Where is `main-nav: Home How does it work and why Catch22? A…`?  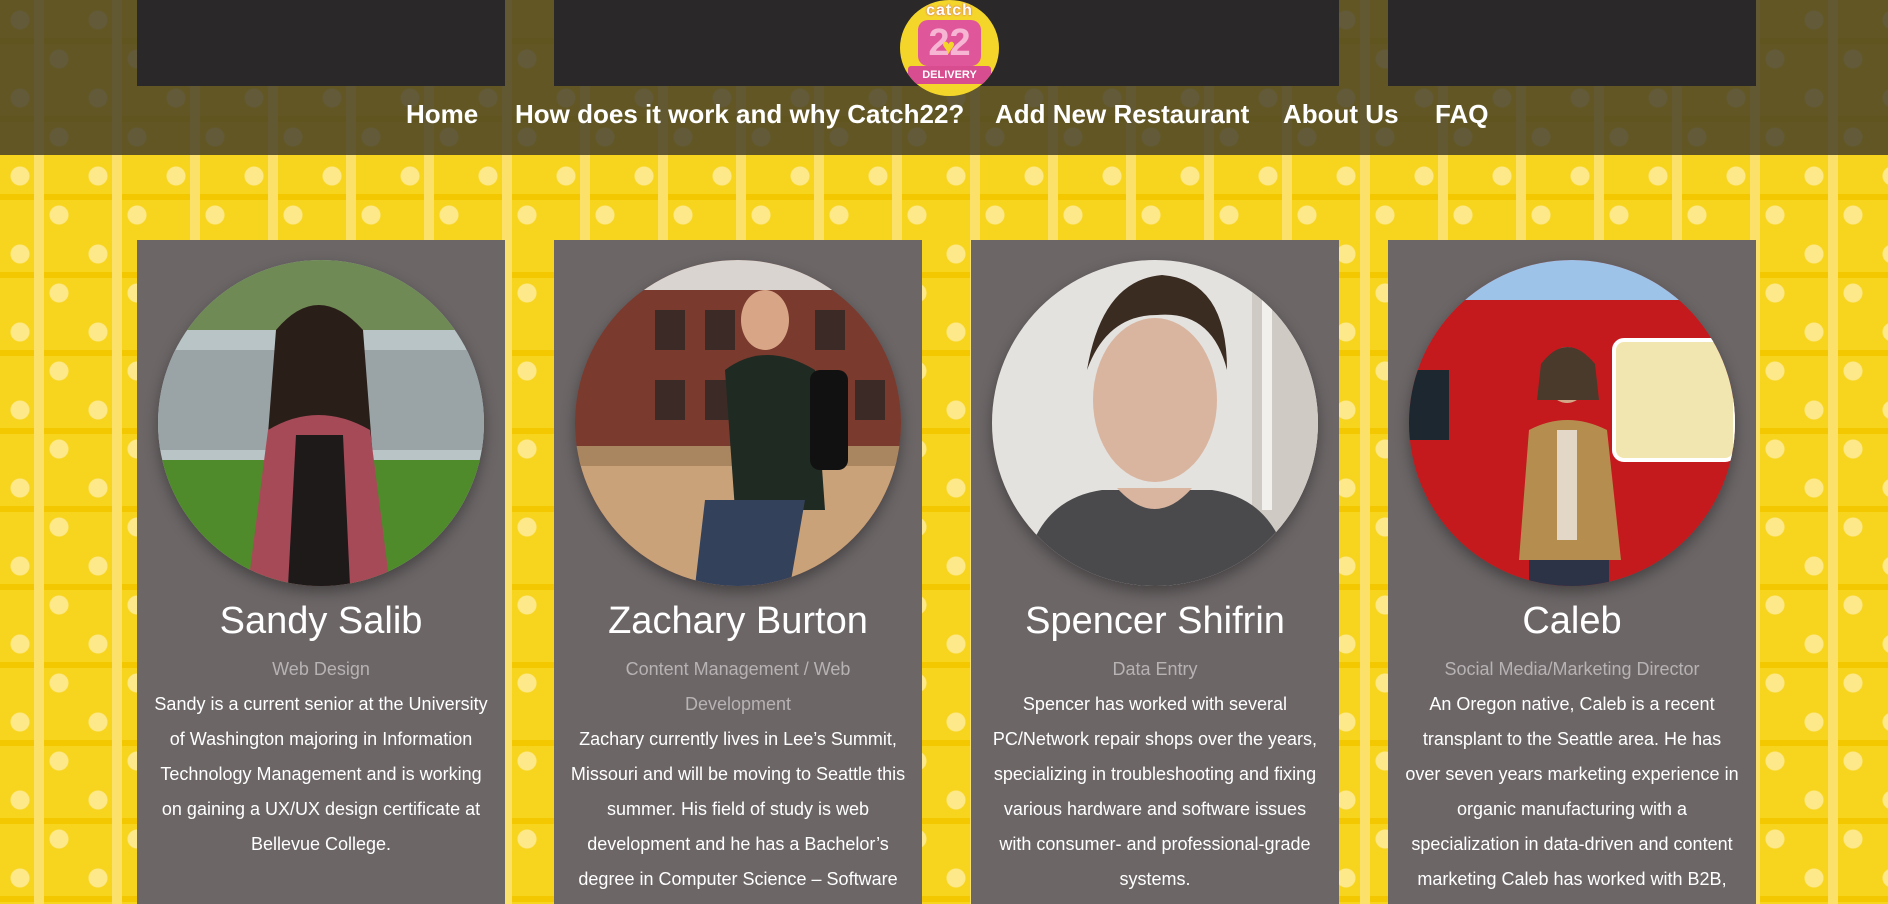 main-nav: Home How does it work and why Catch22? A… is located at coordinates (944, 114).